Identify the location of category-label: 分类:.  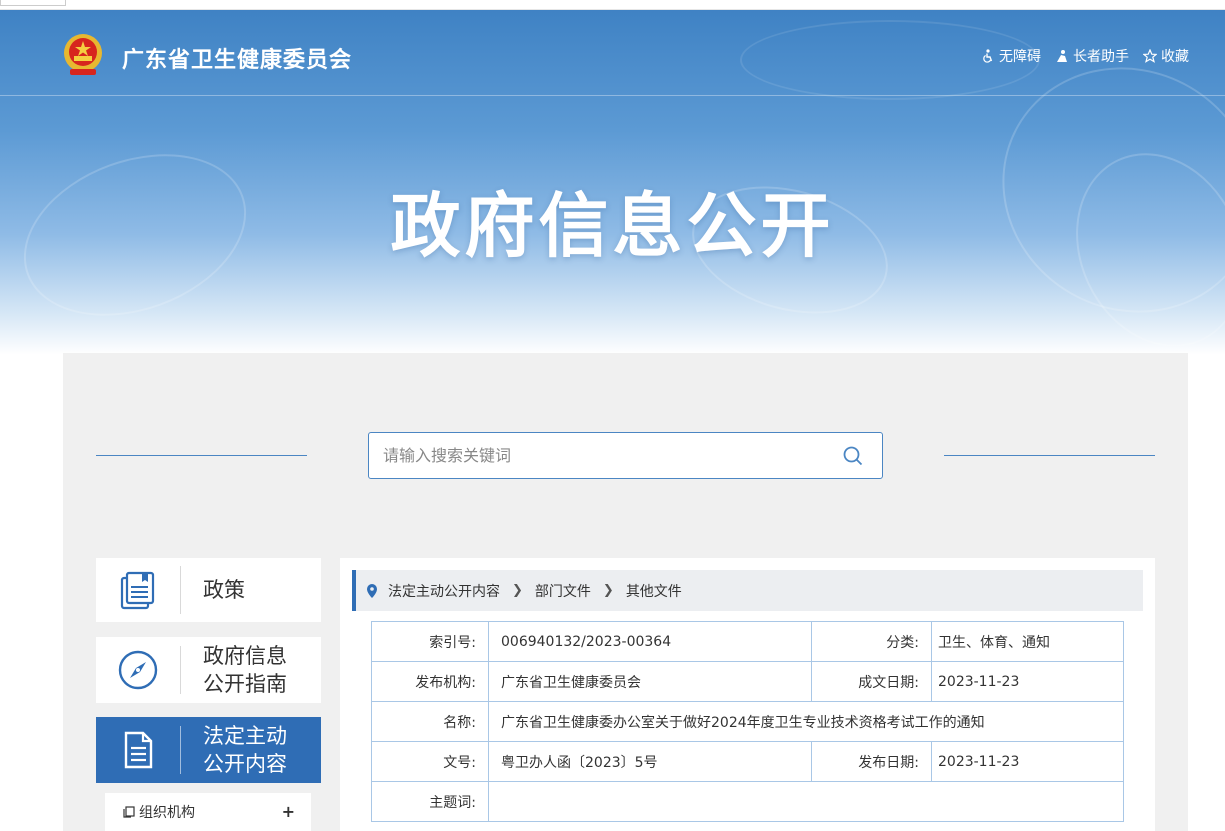
(871, 641).